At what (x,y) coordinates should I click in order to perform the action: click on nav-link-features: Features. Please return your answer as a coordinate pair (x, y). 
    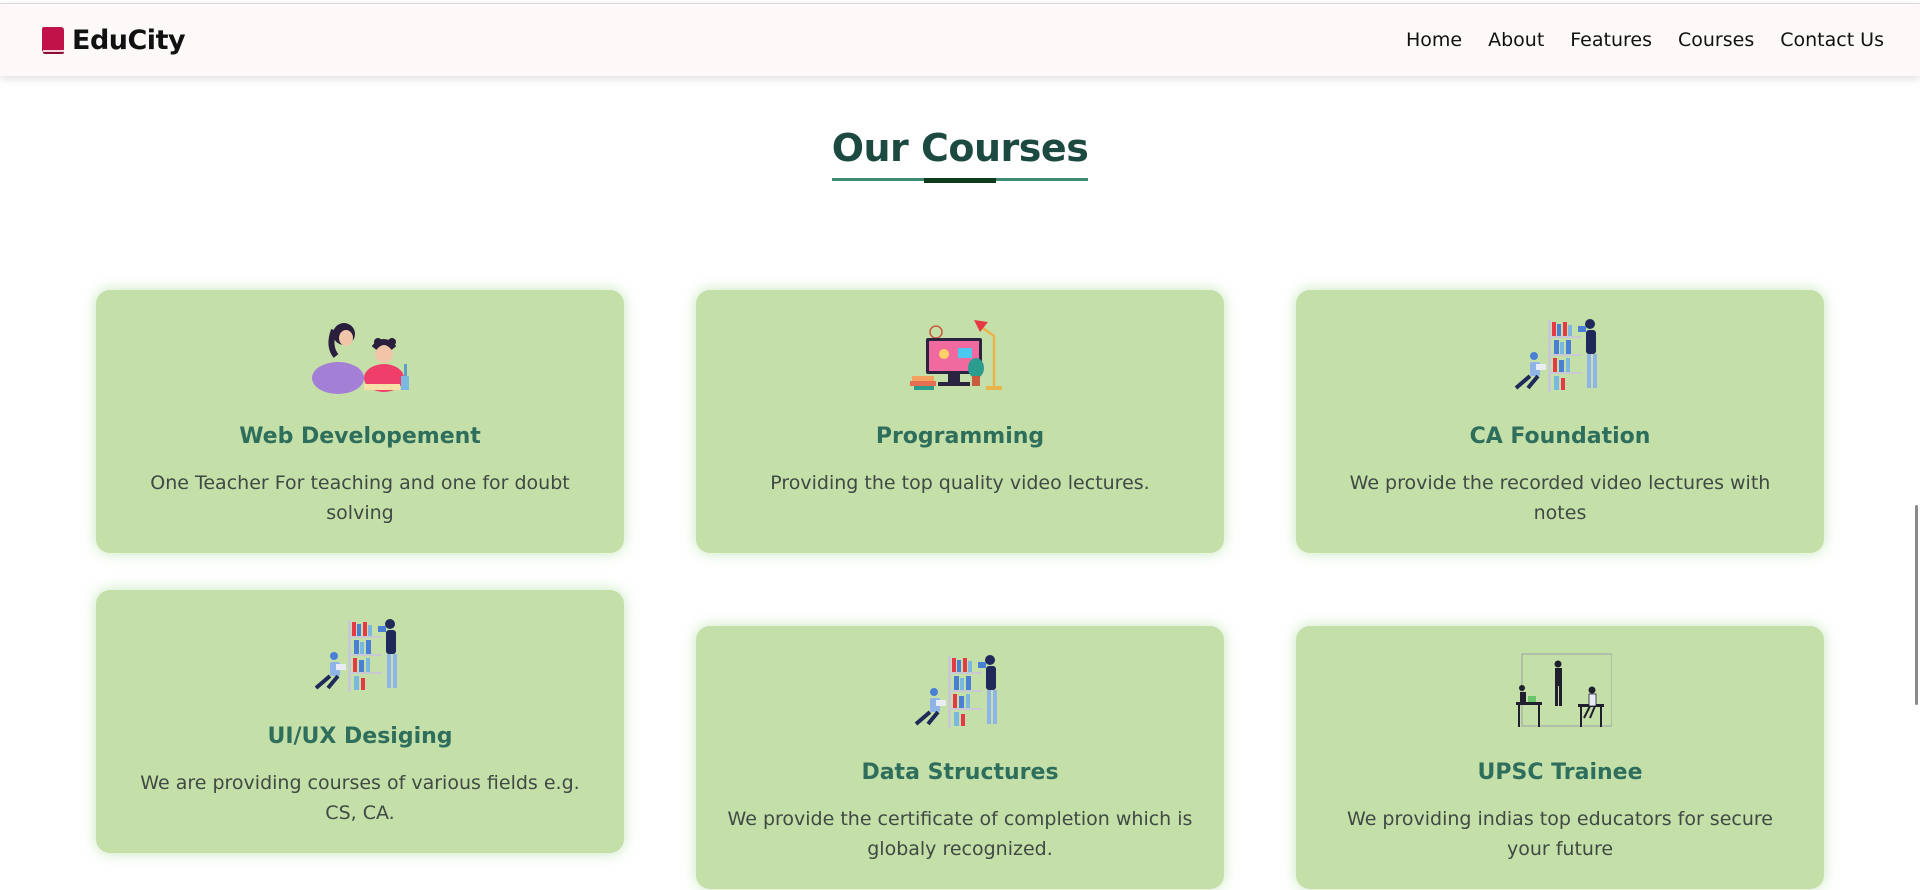
    Looking at the image, I should click on (1611, 40).